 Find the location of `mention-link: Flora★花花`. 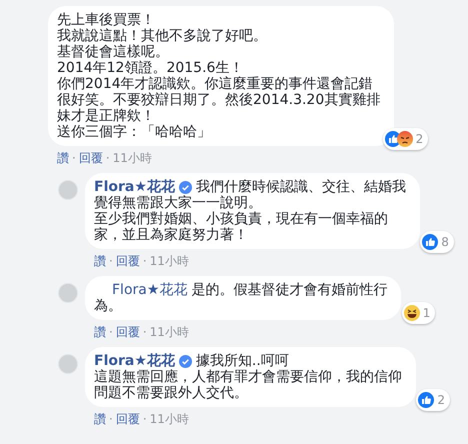

mention-link: Flora★花花 is located at coordinates (150, 290).